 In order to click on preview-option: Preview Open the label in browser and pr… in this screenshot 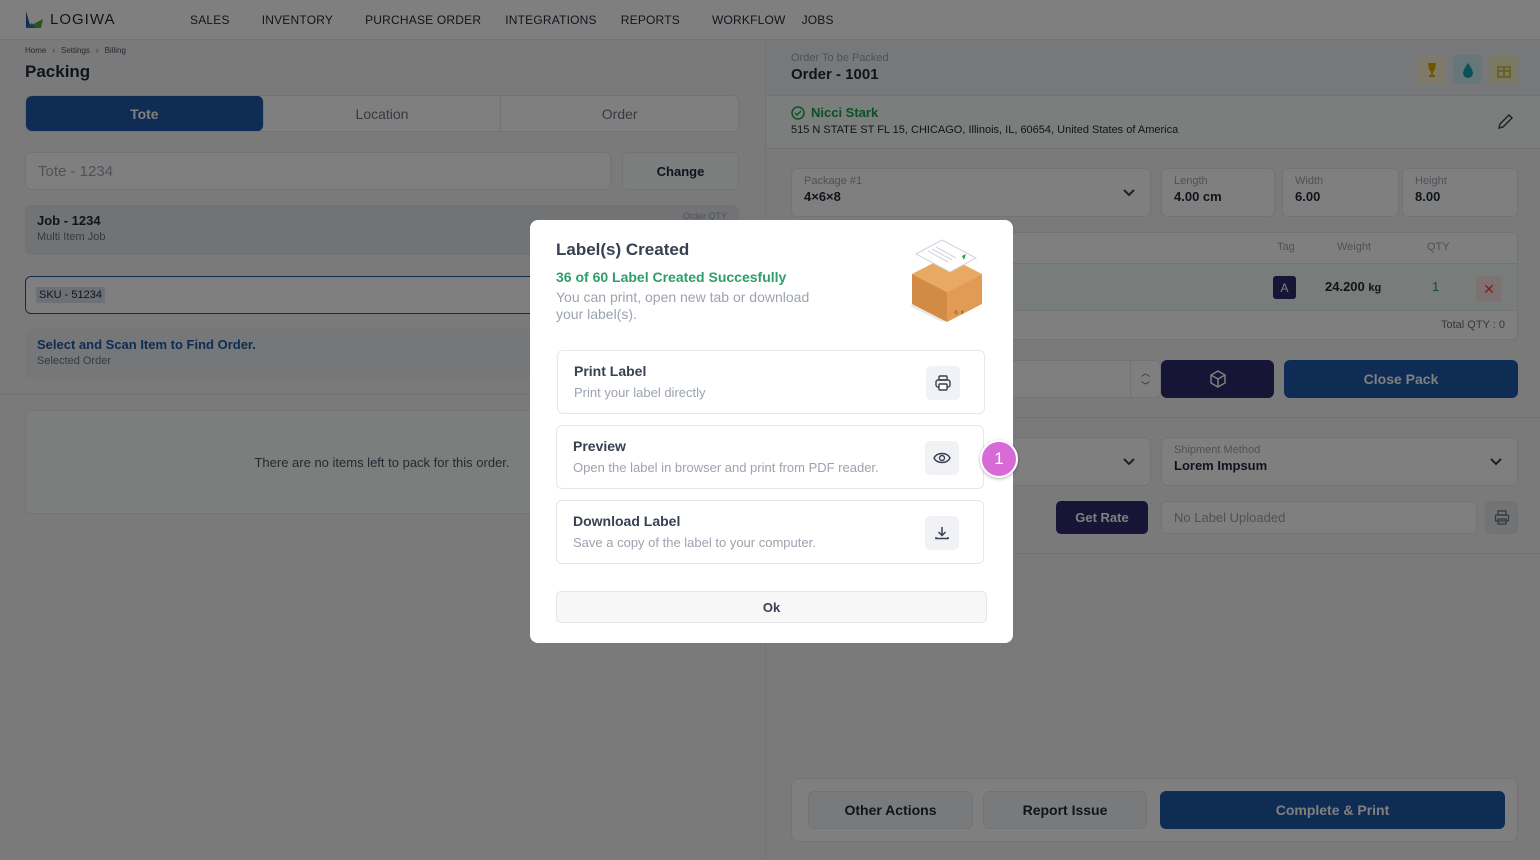, I will do `click(770, 457)`.